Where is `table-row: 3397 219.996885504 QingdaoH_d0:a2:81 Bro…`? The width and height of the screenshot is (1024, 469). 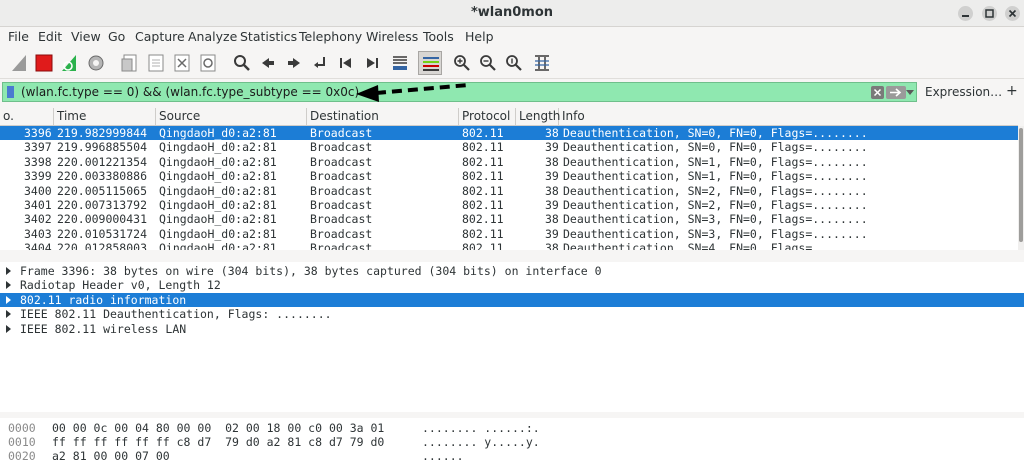 table-row: 3397 219.996885504 QingdaoH_d0:a2:81 Bro… is located at coordinates (509, 147).